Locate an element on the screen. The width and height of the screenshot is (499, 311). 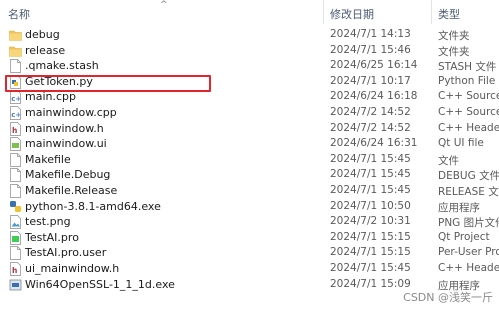
file-row: h mainwindow.h 2024/7/2 14:52 C++ Header is located at coordinates (249, 129).